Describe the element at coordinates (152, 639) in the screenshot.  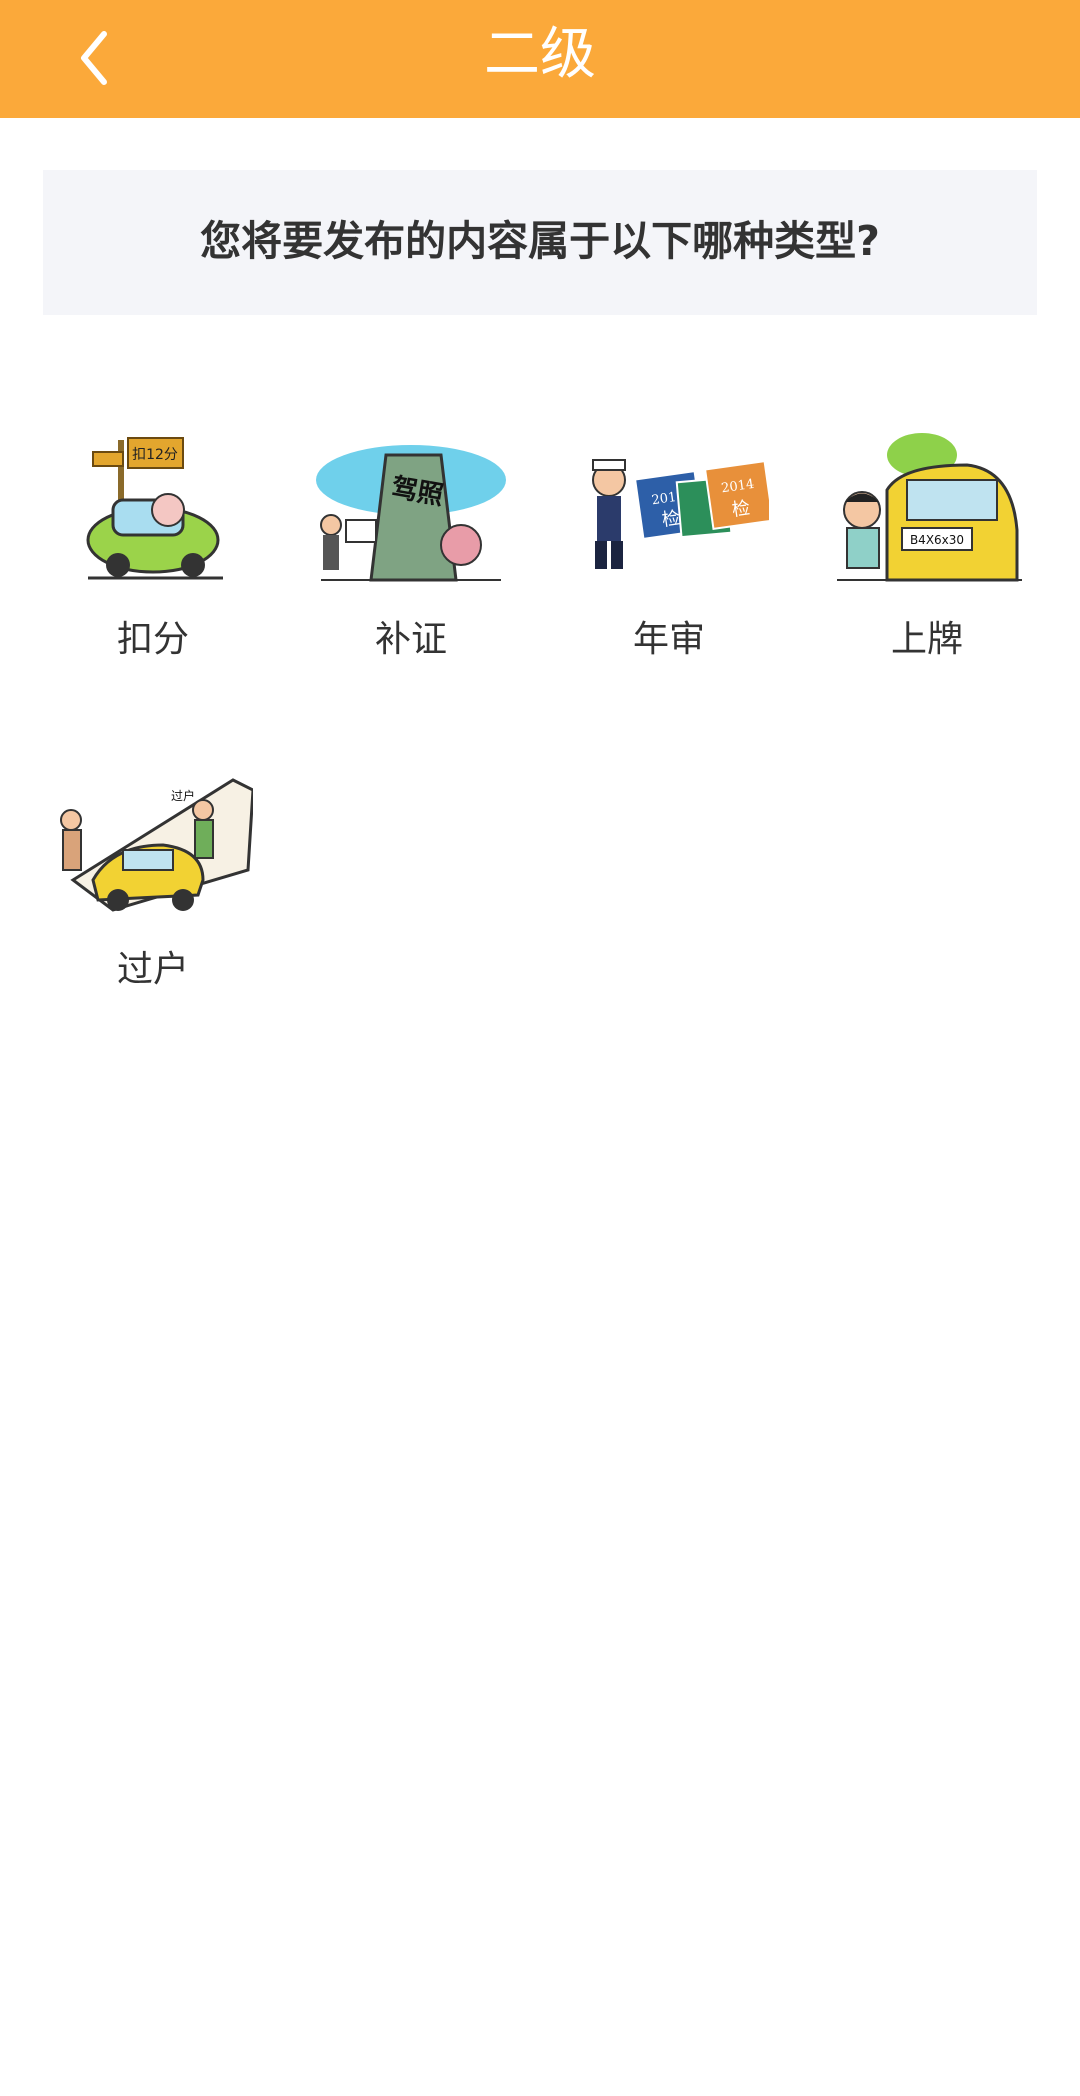
I see `category-label: 扣分` at that location.